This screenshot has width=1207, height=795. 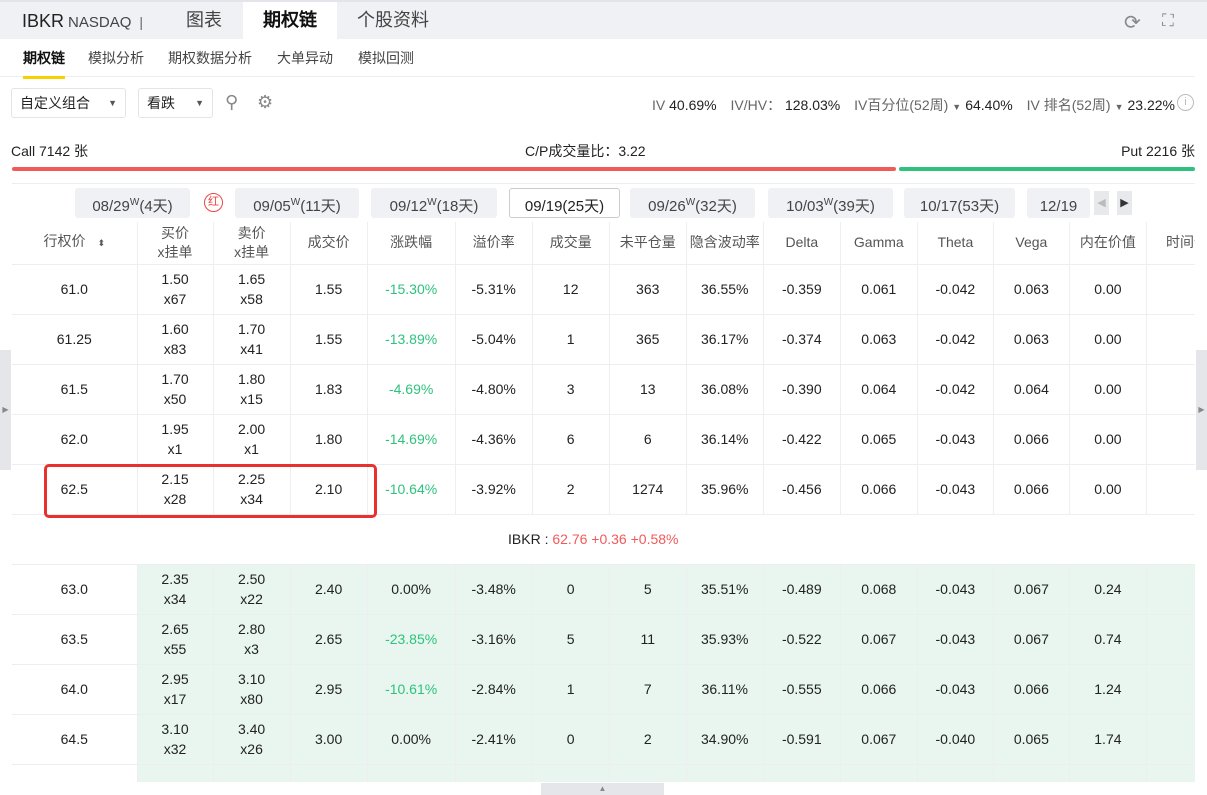 What do you see at coordinates (175, 329) in the screenshot?
I see `bid: 1.60` at bounding box center [175, 329].